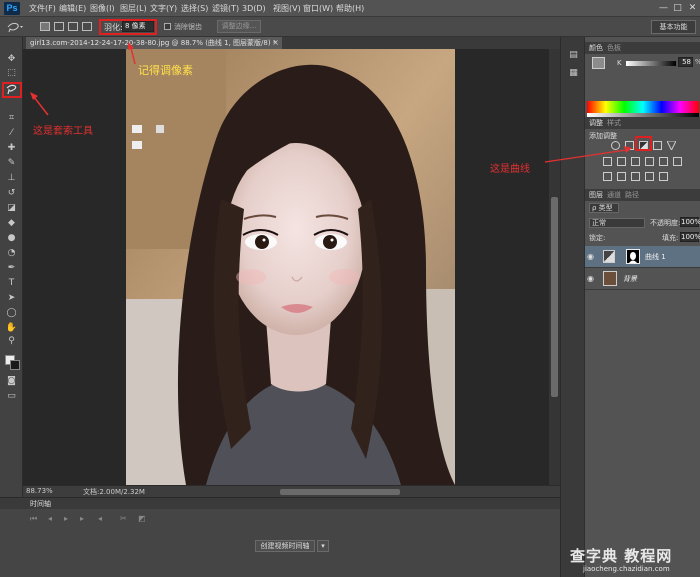 Image resolution: width=700 pixels, height=577 pixels. Describe the element at coordinates (626, 569) in the screenshot. I see `watermark-url: jiaocheng.chazidian.com` at that location.